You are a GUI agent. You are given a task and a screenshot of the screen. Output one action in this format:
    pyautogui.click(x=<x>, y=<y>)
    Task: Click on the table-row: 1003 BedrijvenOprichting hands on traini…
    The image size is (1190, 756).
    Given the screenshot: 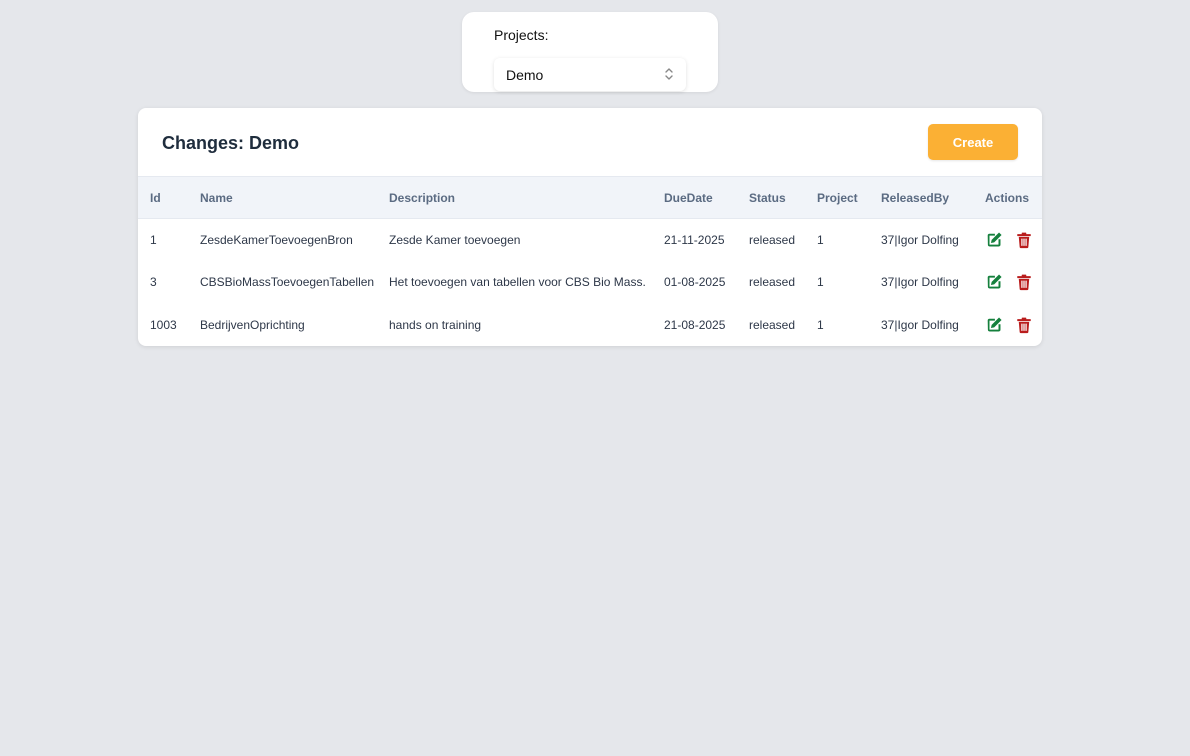 What is the action you would take?
    pyautogui.click(x=590, y=325)
    